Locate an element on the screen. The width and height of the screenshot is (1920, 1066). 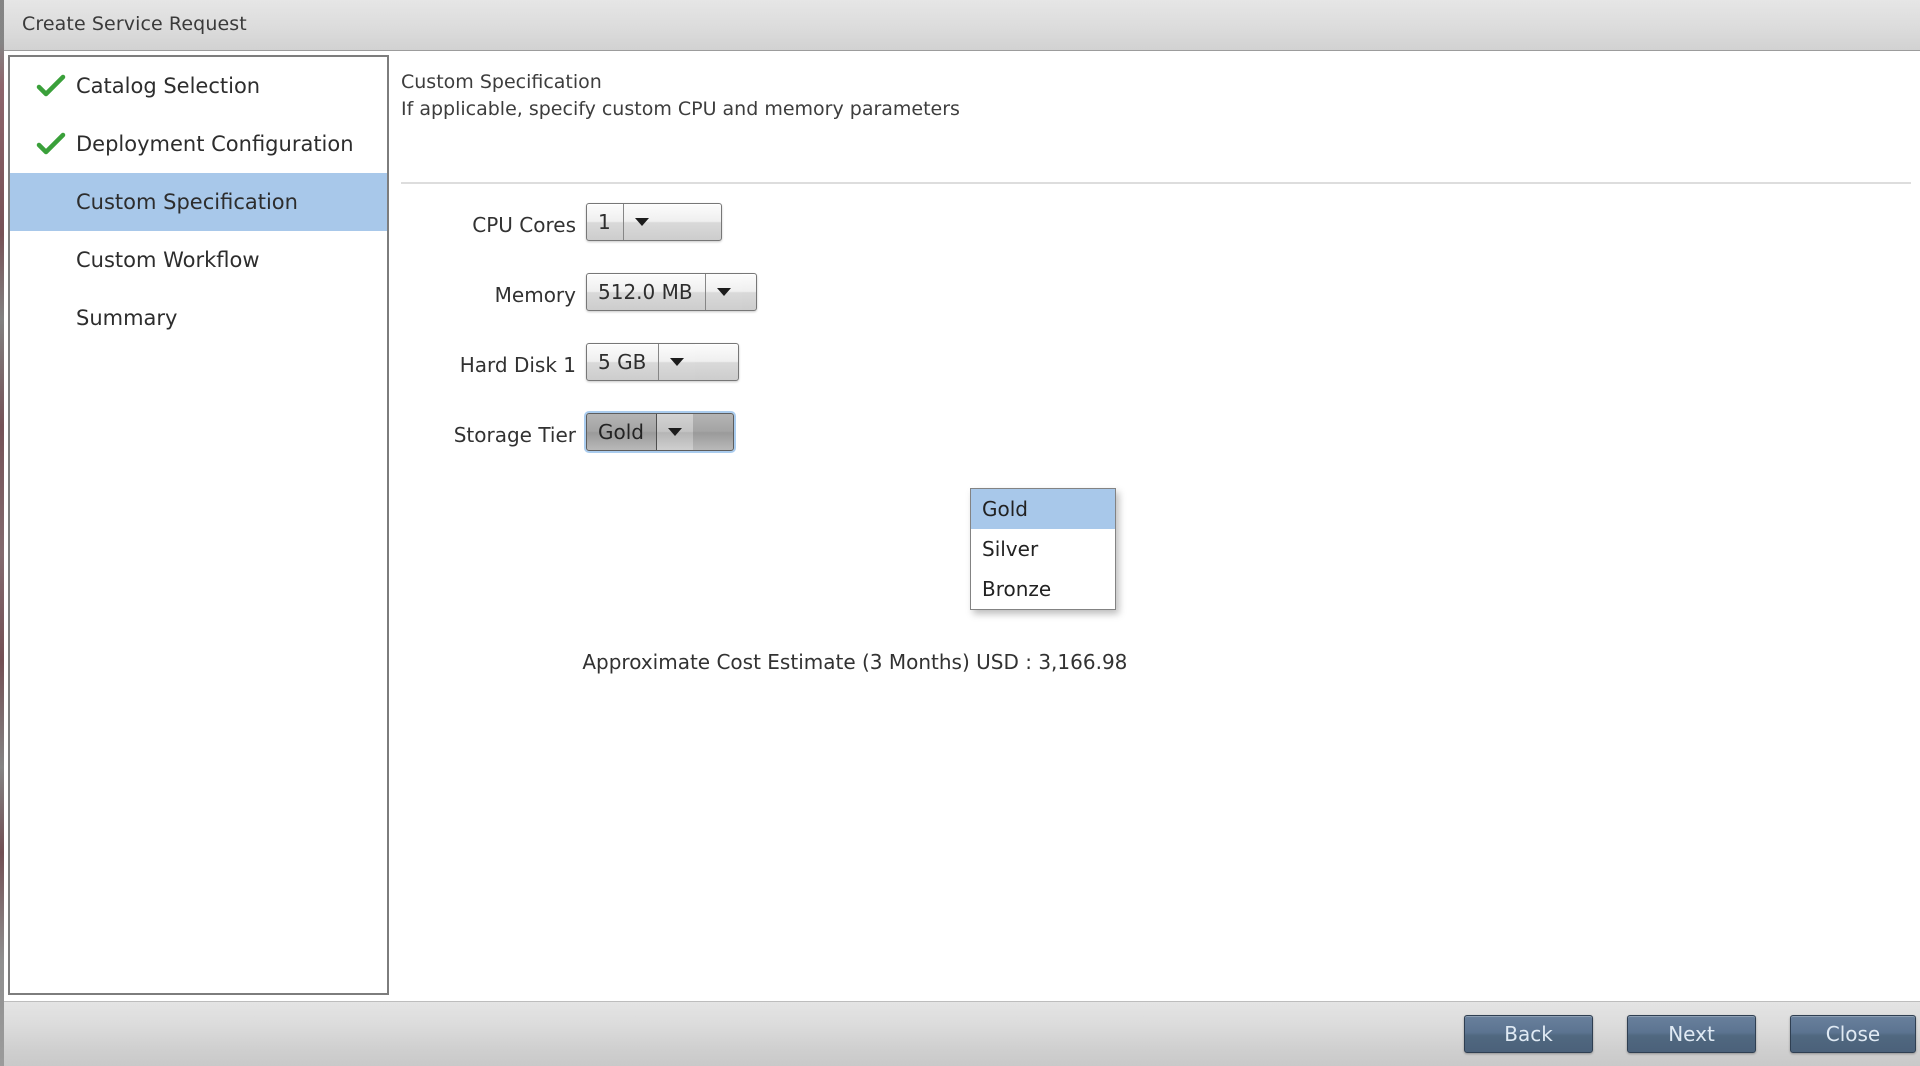
sidebar-item-custom-workflow: Custom Workflow is located at coordinates (198, 260).